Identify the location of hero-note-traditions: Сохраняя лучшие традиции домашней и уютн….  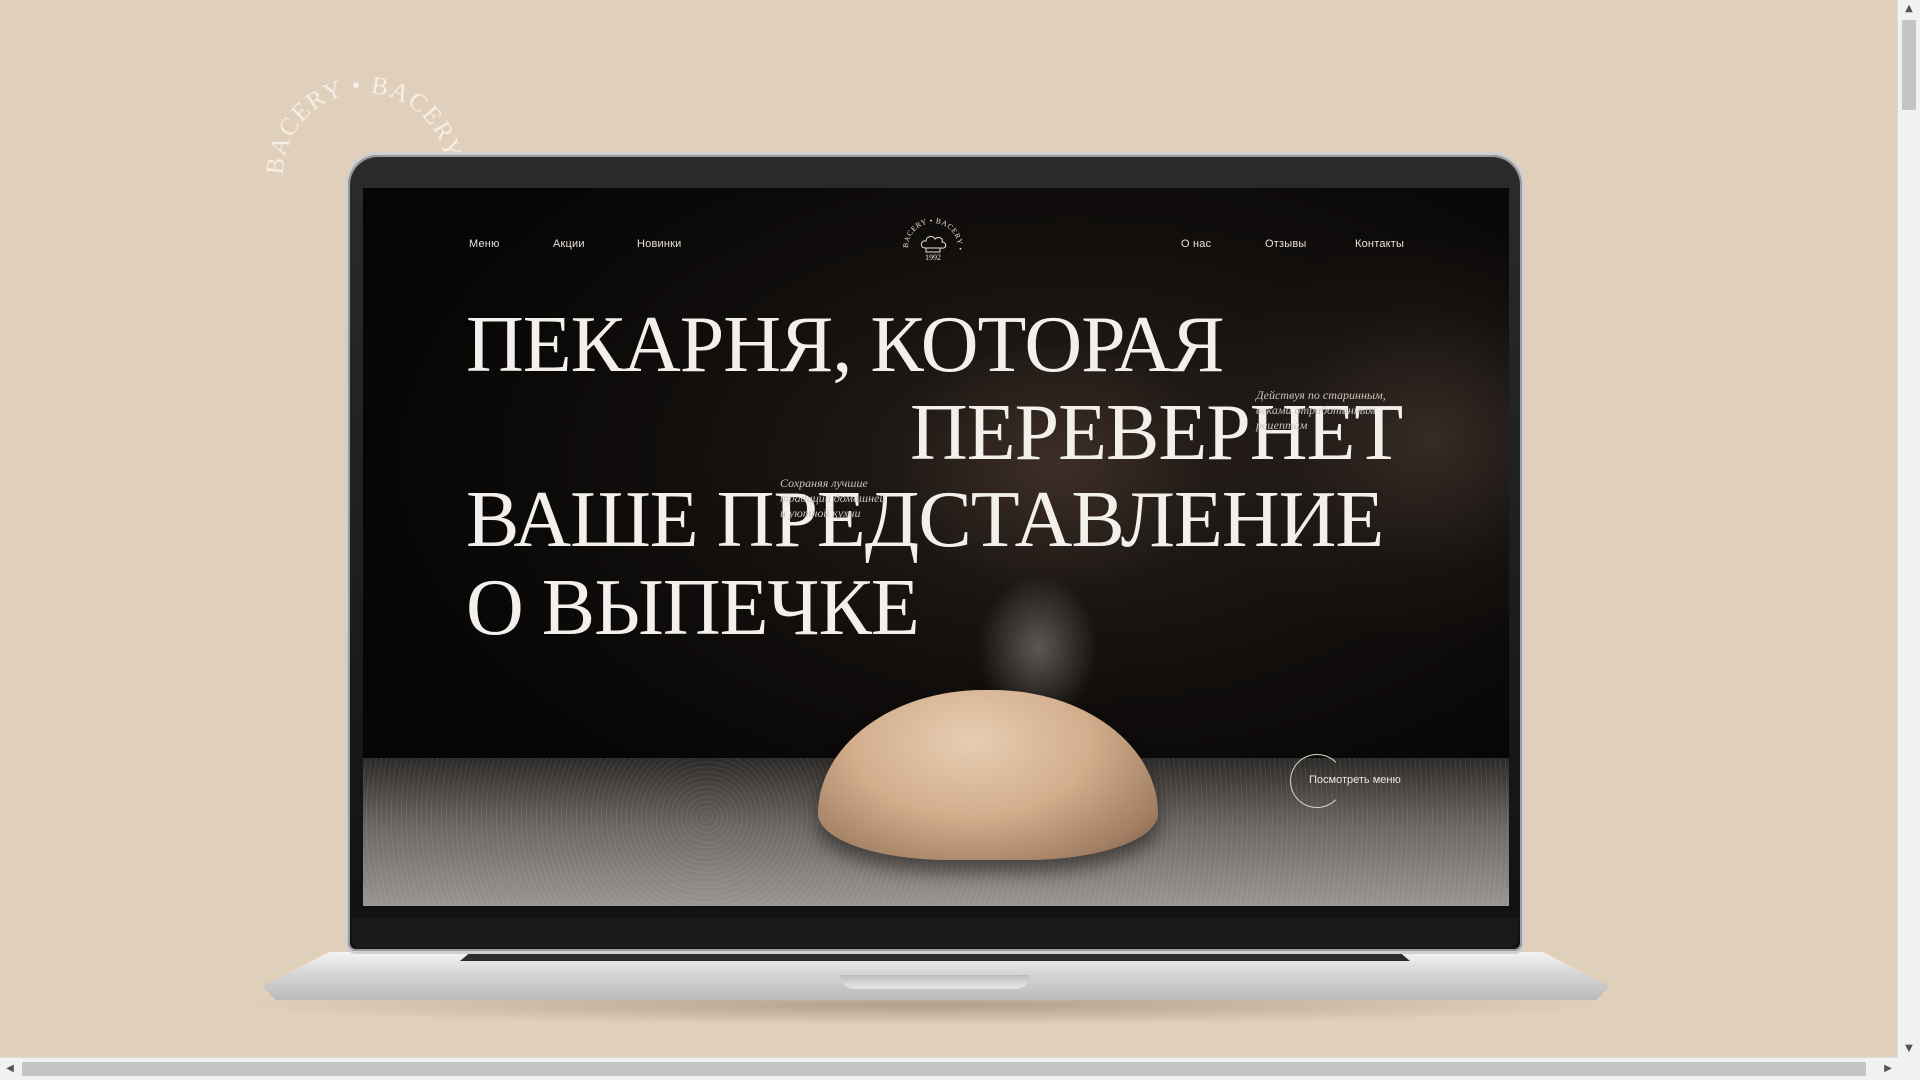
(833, 498).